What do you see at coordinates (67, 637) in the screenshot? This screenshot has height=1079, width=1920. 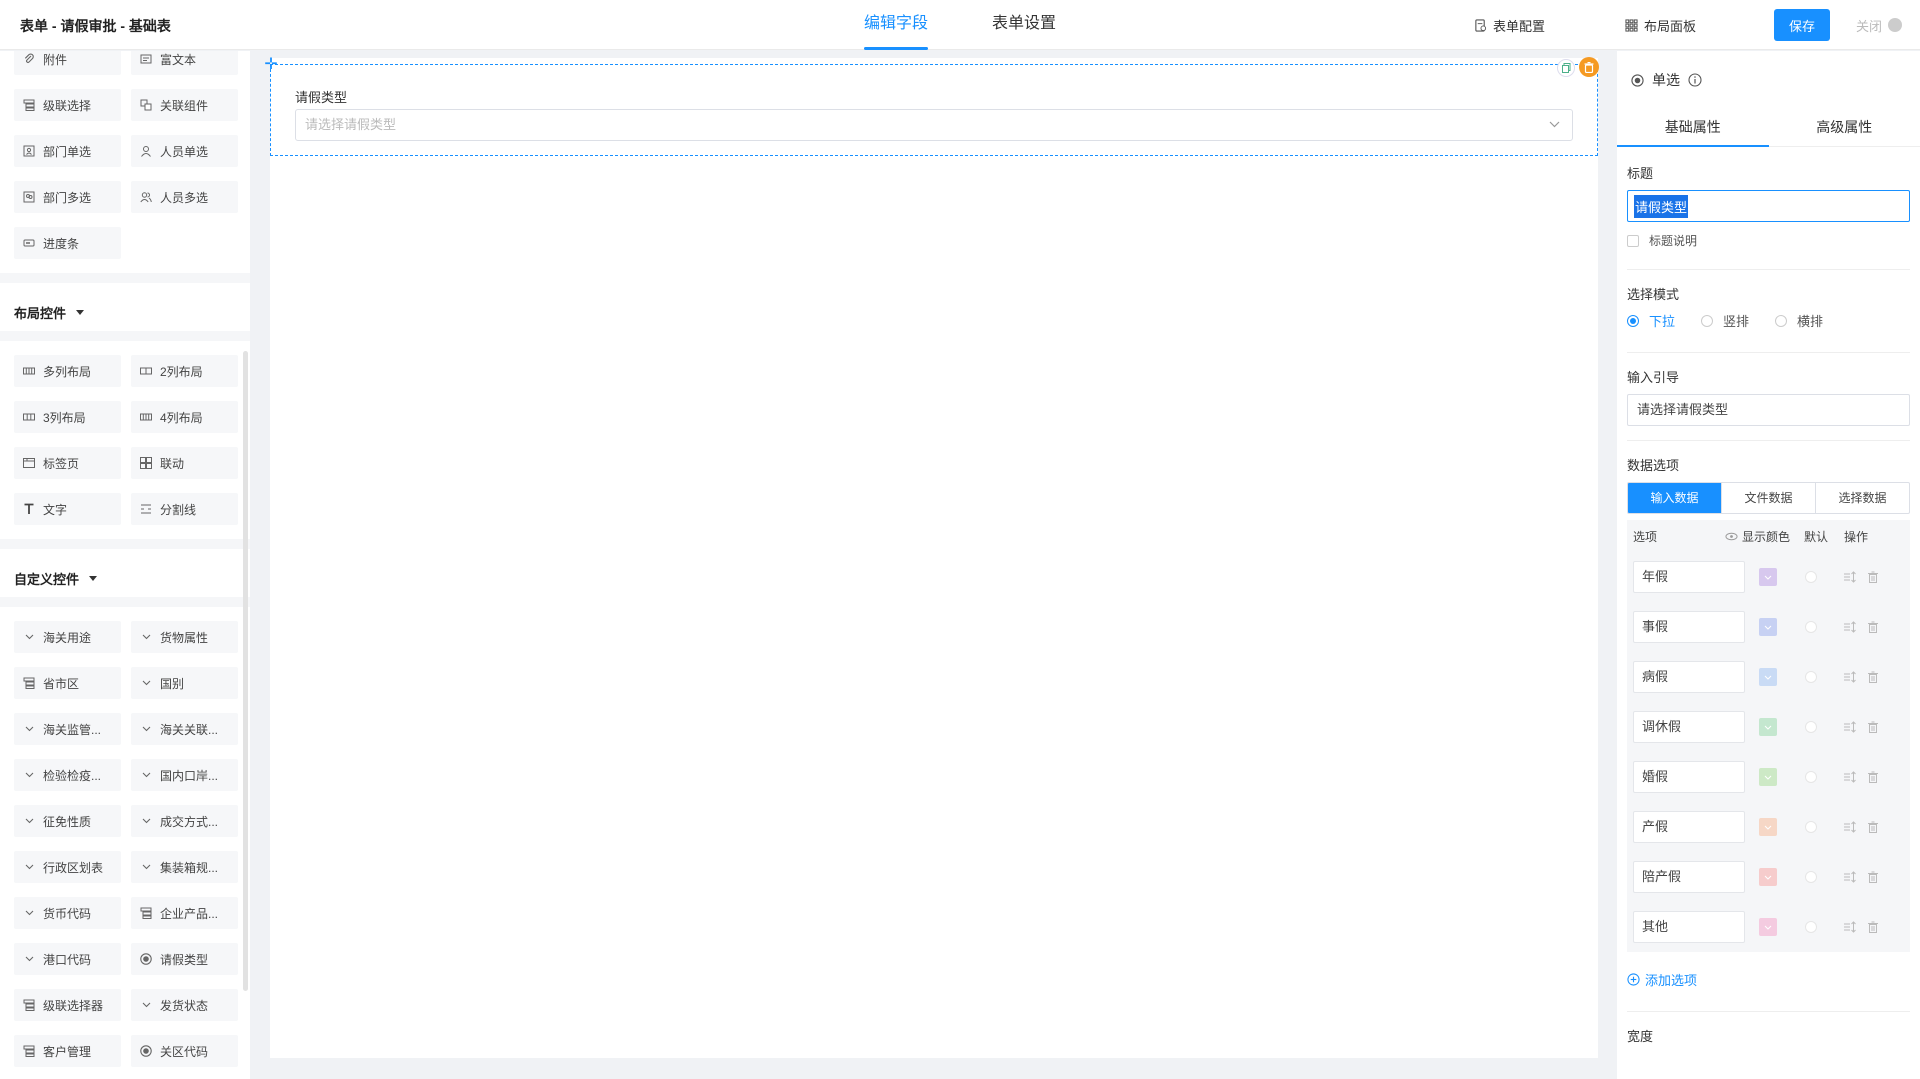 I see `palette-item: 海关用途` at bounding box center [67, 637].